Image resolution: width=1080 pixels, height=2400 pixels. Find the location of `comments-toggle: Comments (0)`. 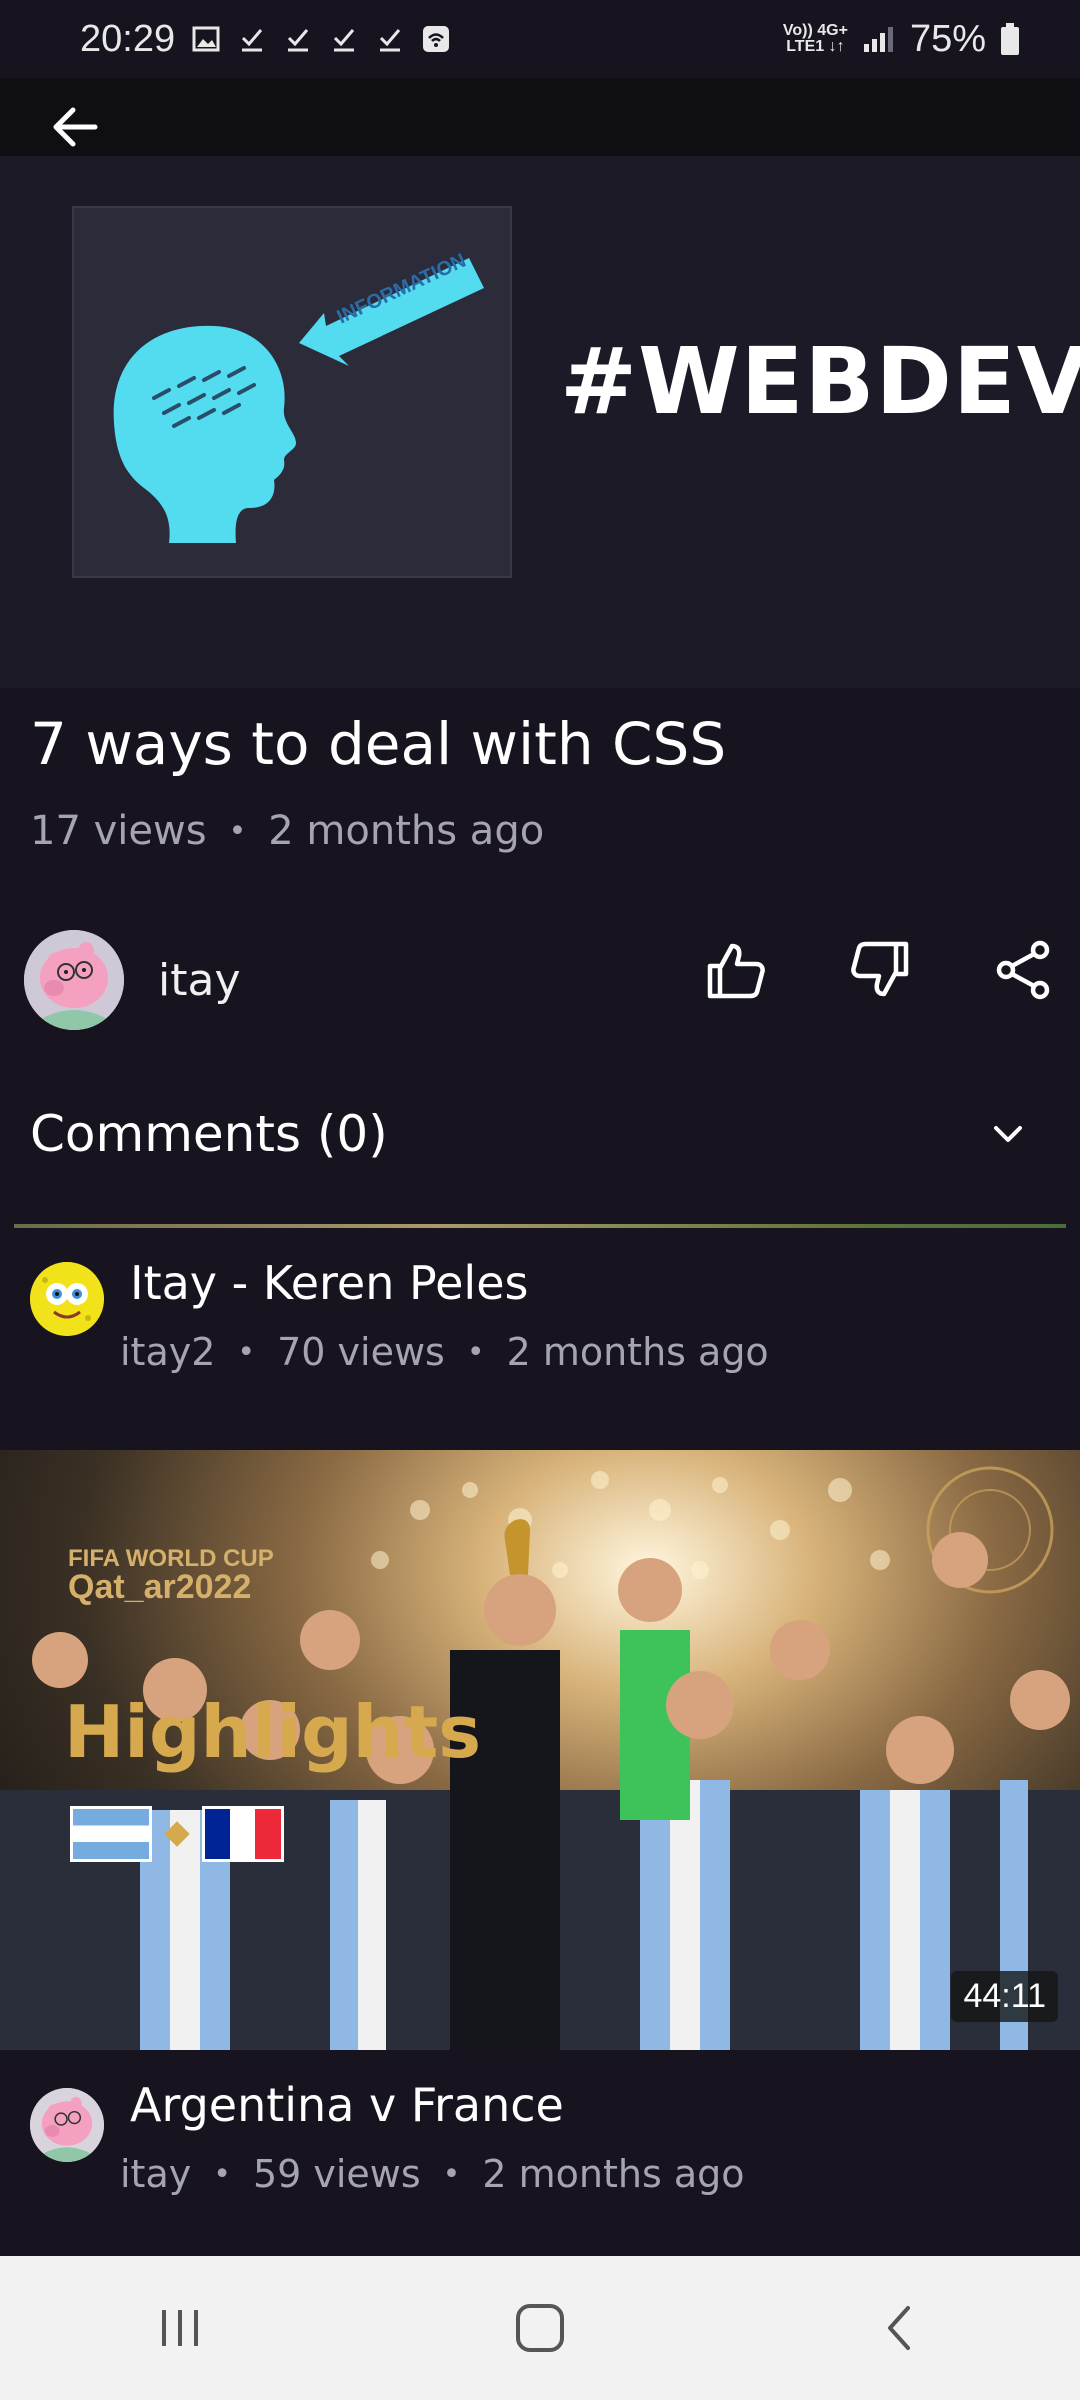

comments-toggle: Comments (0) is located at coordinates (535, 1134).